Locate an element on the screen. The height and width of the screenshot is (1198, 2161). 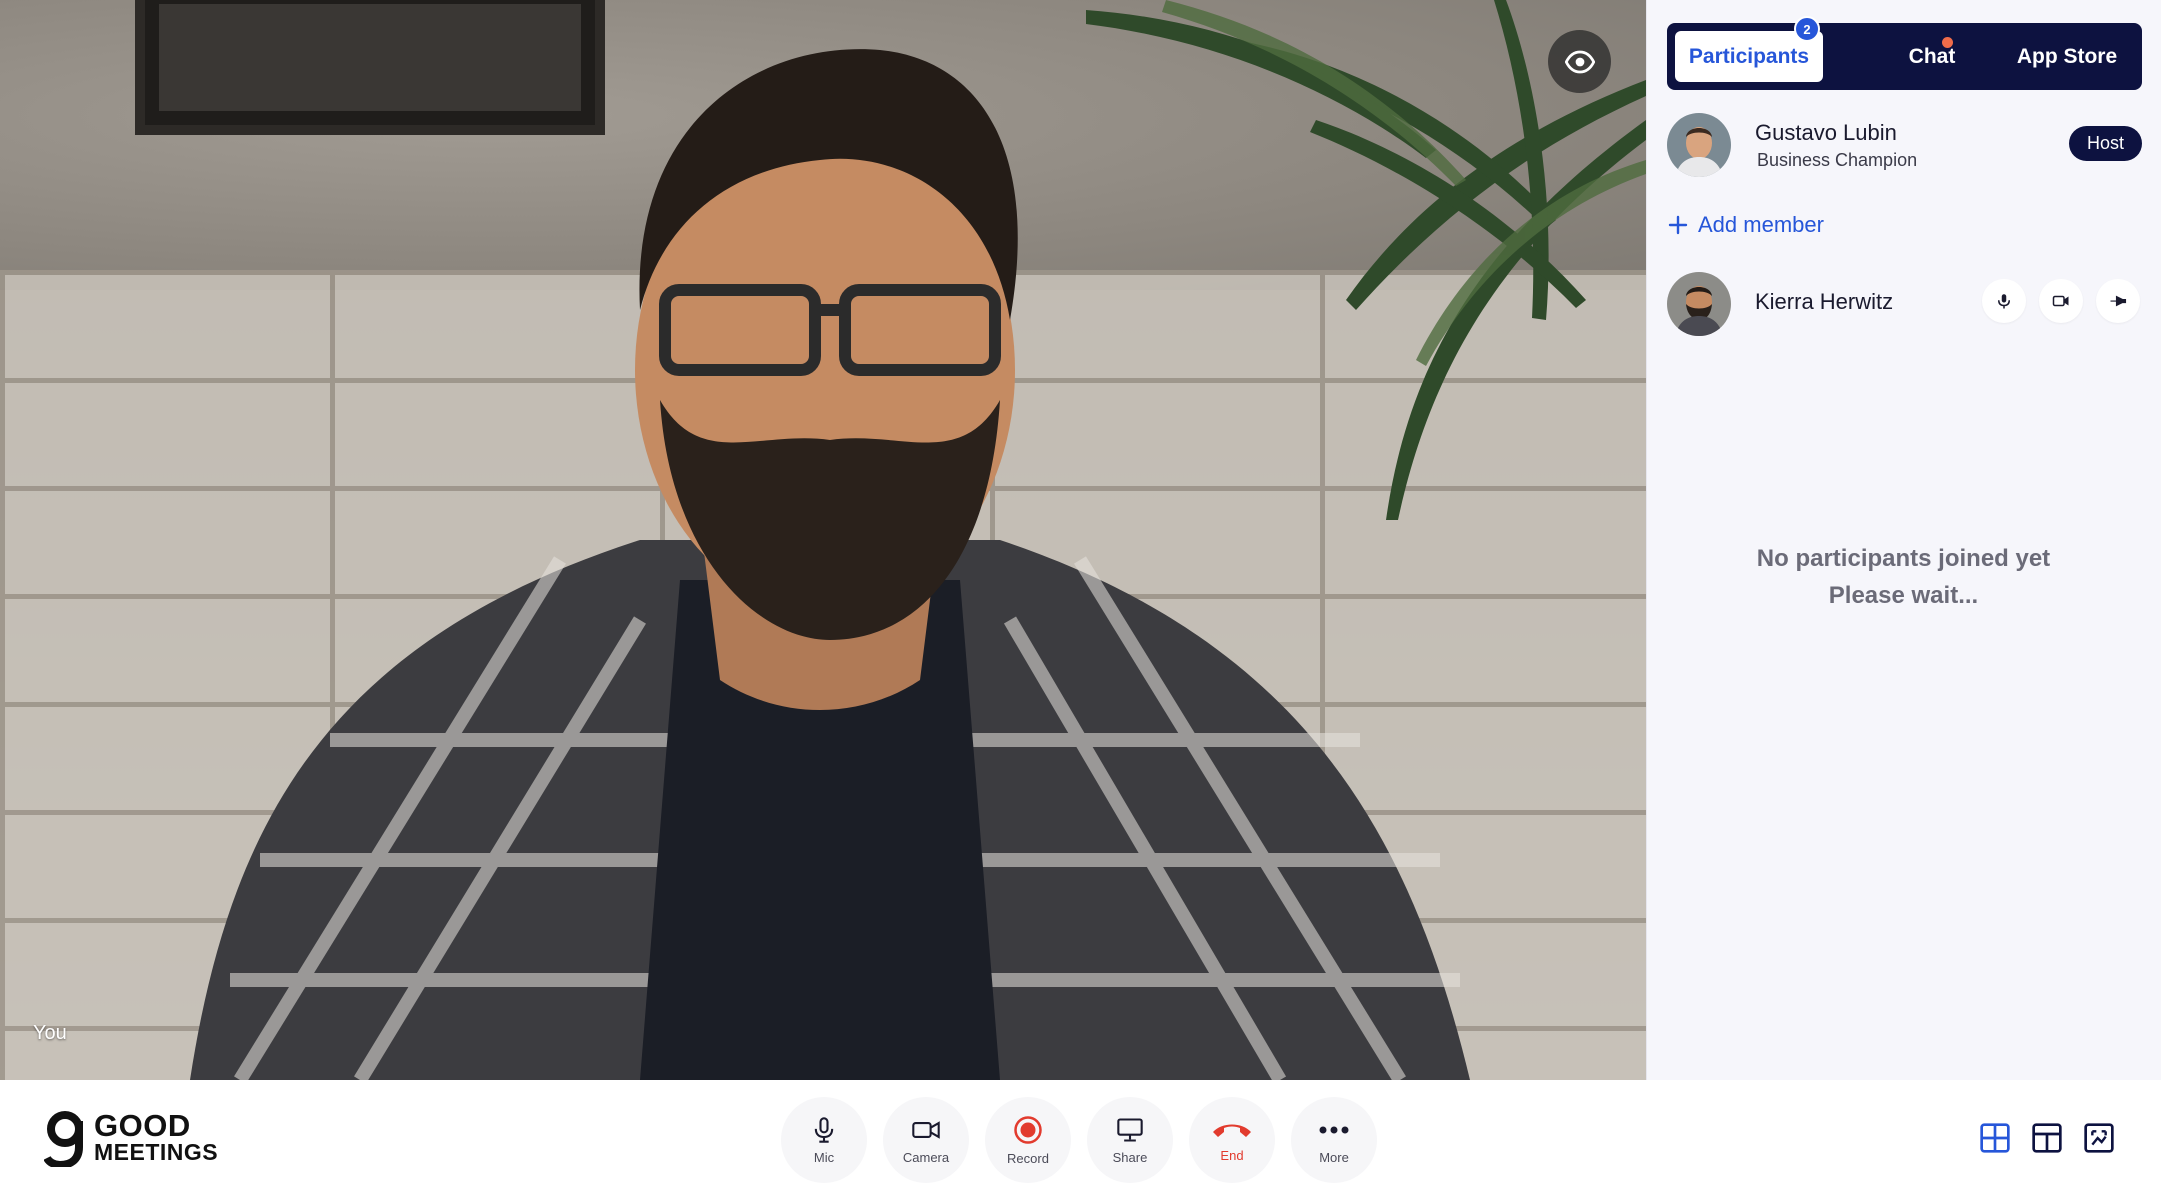
logo-icon is located at coordinates (63, 1139).